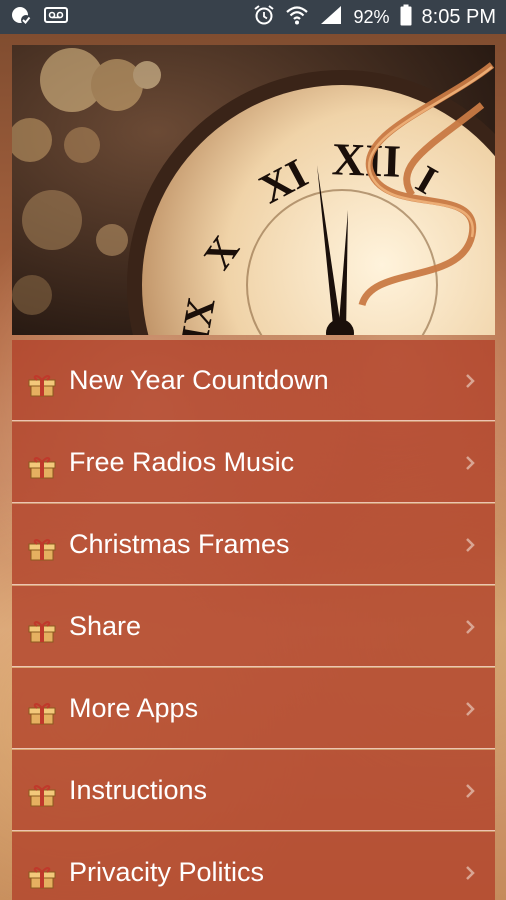 This screenshot has width=506, height=900. What do you see at coordinates (199, 380) in the screenshot?
I see `menu-item-label: New Year Countdown` at bounding box center [199, 380].